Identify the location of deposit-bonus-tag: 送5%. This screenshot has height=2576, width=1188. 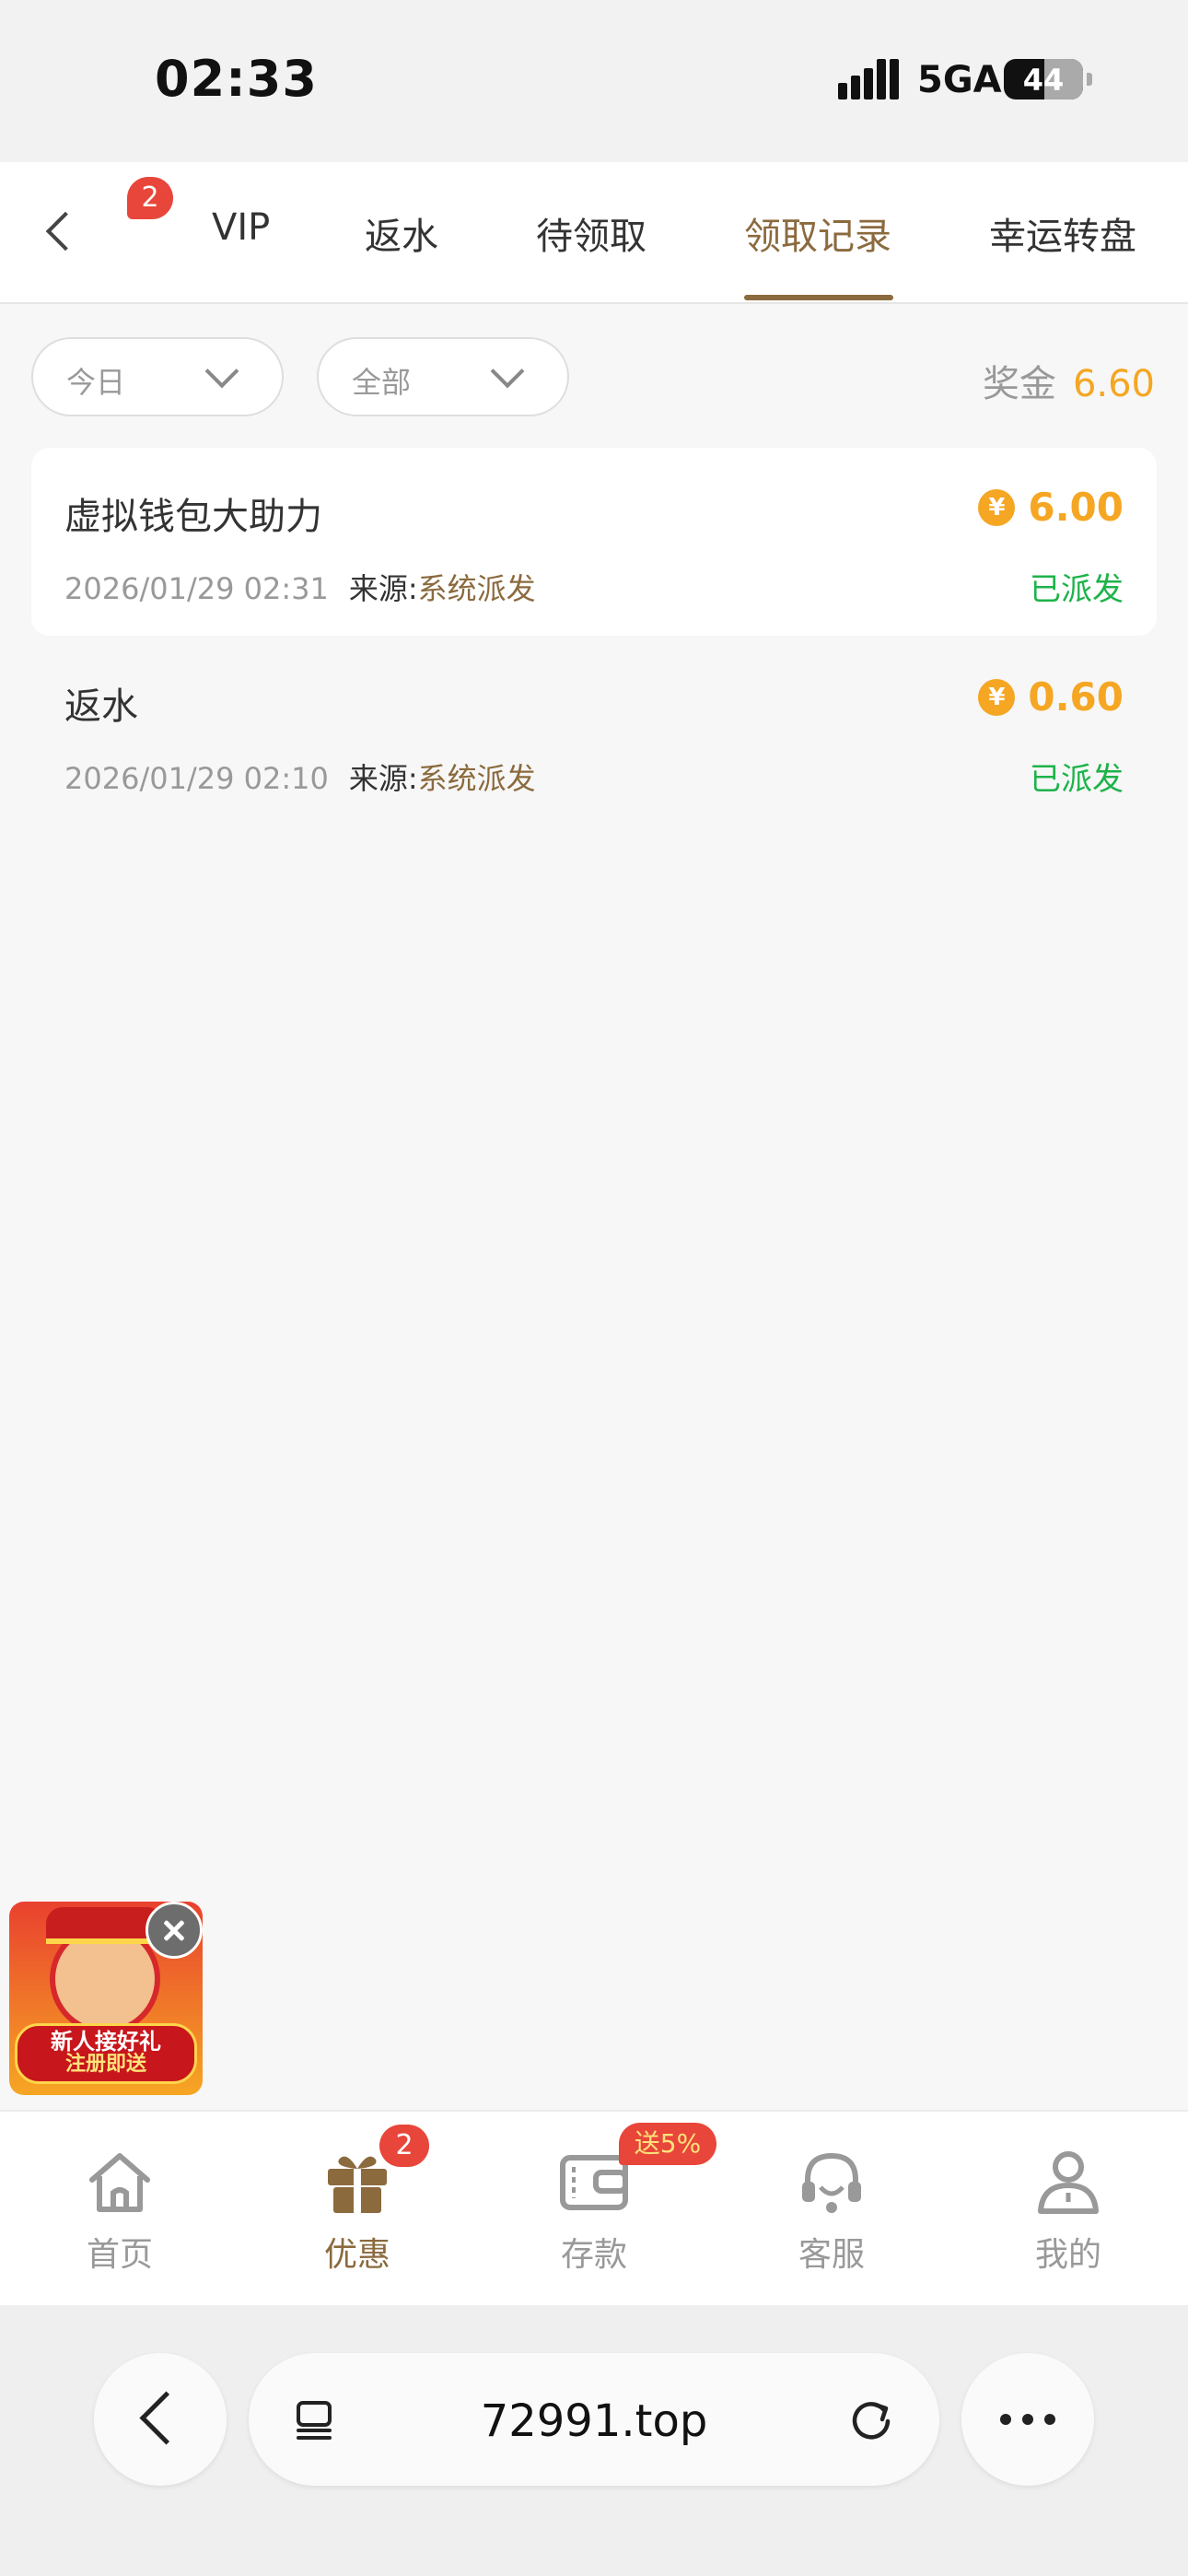
(667, 2144).